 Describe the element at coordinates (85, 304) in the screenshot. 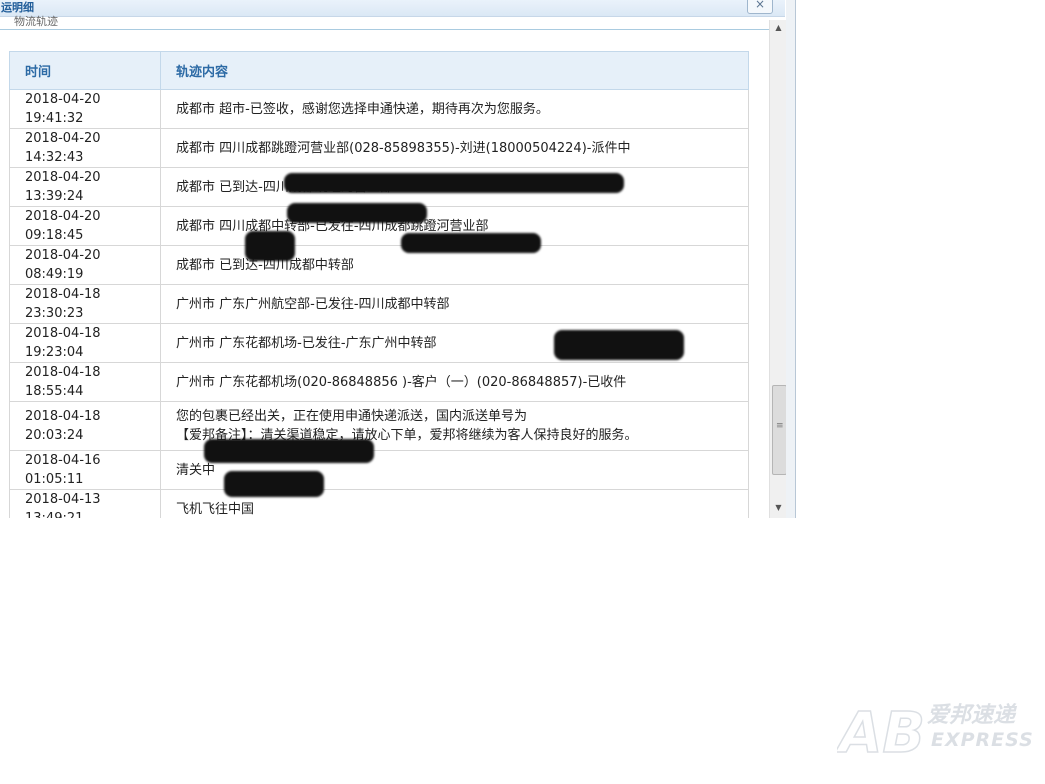

I see `row-time: 2018-04-18 23:30:23` at that location.